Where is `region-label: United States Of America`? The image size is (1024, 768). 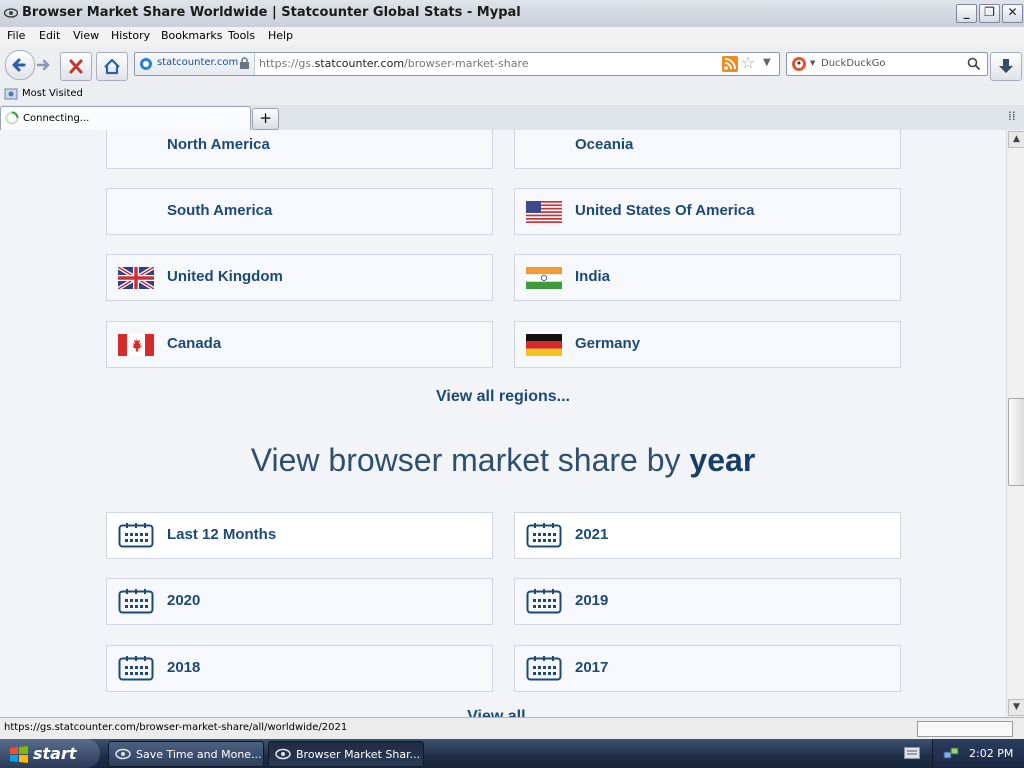
region-label: United States Of America is located at coordinates (665, 210).